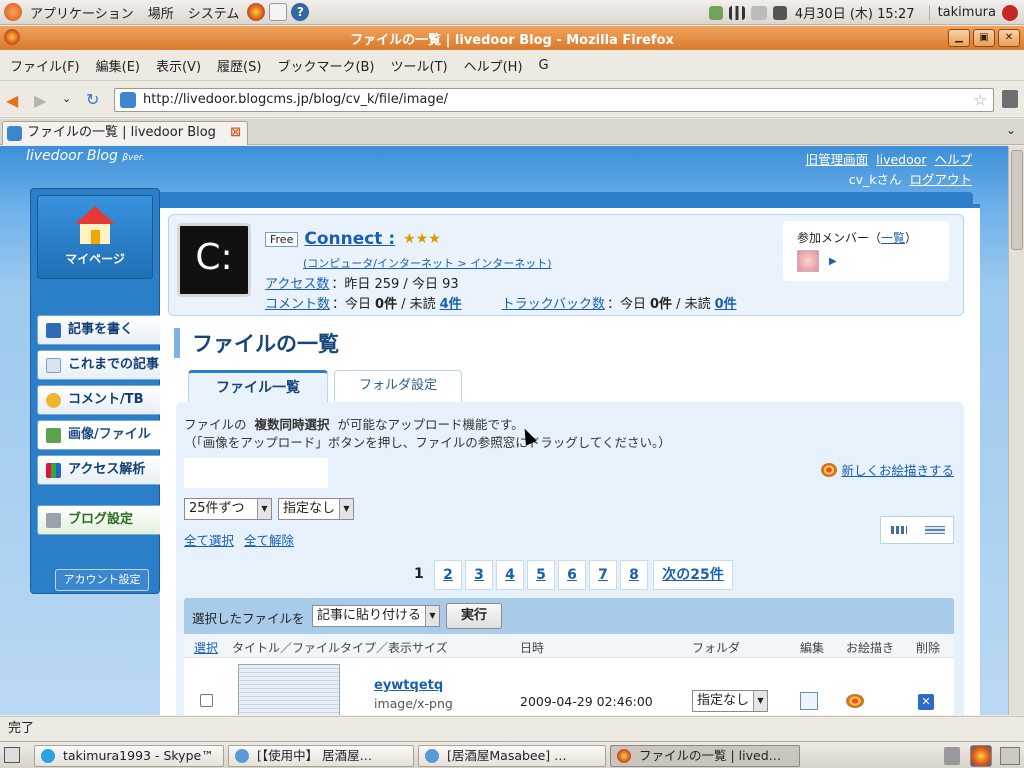 The height and width of the screenshot is (768, 1024). Describe the element at coordinates (214, 260) in the screenshot. I see `blog-avatar: C:` at that location.